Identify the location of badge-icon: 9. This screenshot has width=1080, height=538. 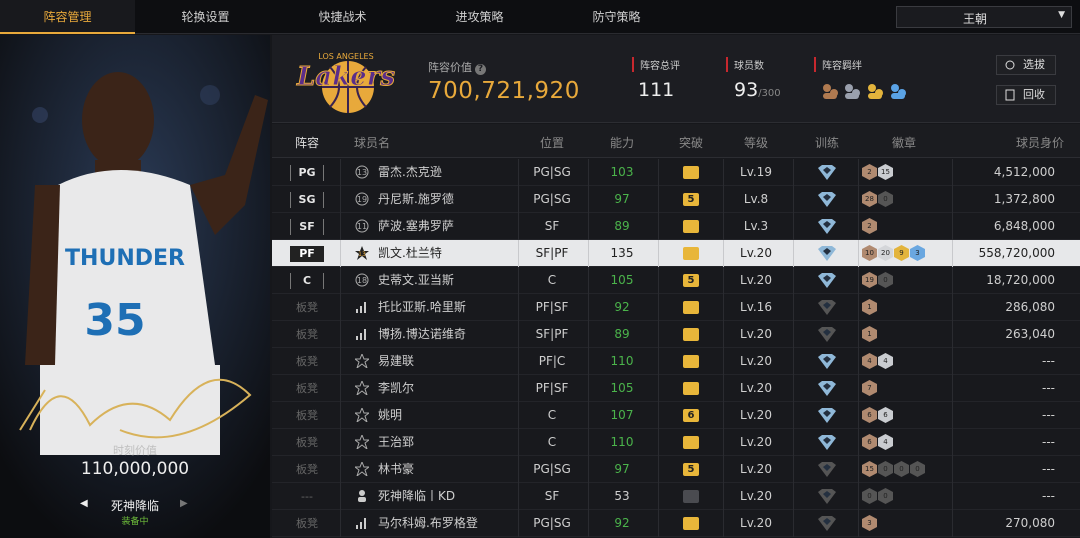
(901, 253).